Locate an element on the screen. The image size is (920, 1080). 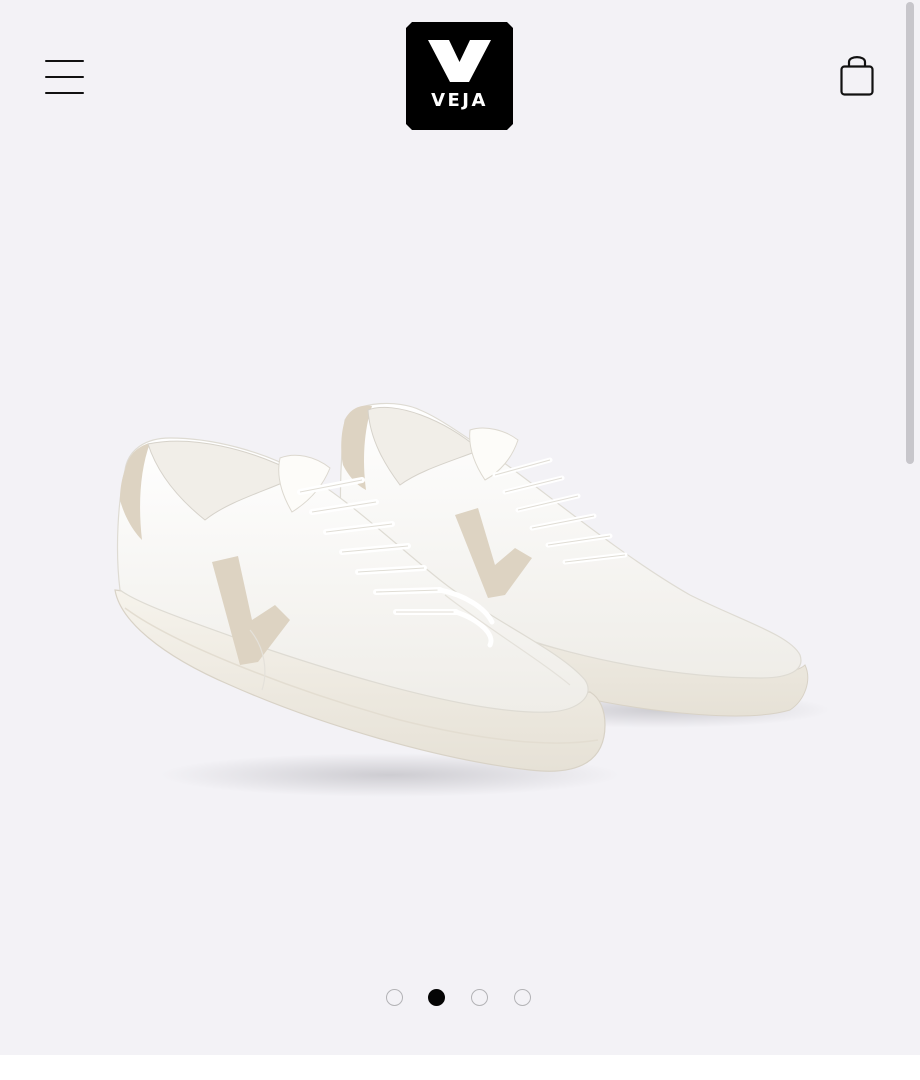
scrollbar-thumb is located at coordinates (910, 233).